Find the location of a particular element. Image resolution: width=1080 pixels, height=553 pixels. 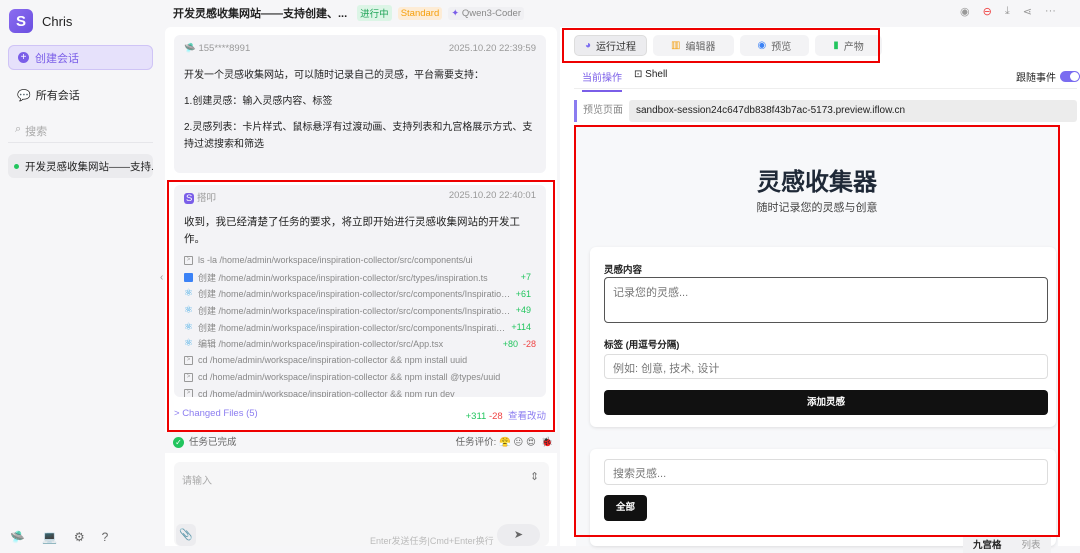

changed-files-bar: > Changed Files (5) +311 -28 查看改动 is located at coordinates (360, 415).